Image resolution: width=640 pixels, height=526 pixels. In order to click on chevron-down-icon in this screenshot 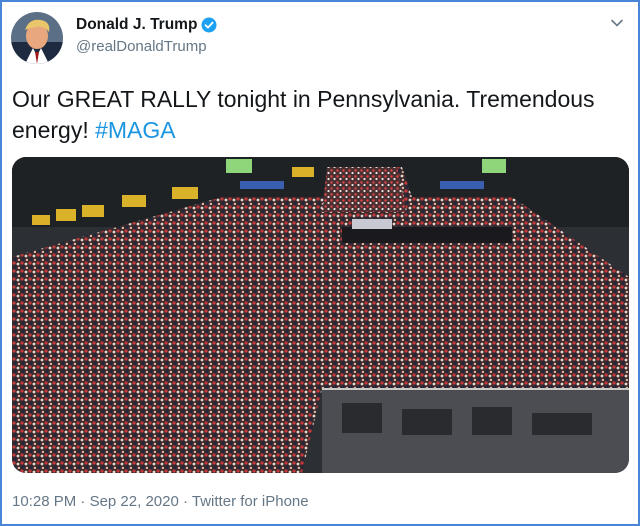, I will do `click(617, 23)`.